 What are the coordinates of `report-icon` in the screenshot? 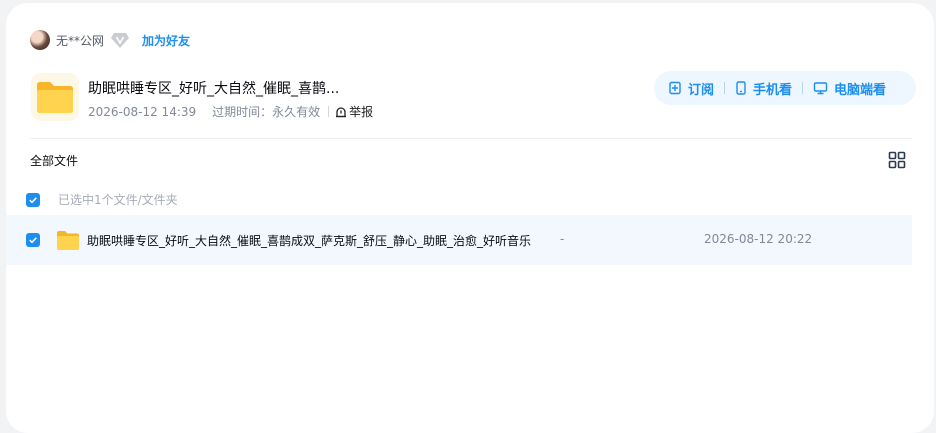 It's located at (341, 111).